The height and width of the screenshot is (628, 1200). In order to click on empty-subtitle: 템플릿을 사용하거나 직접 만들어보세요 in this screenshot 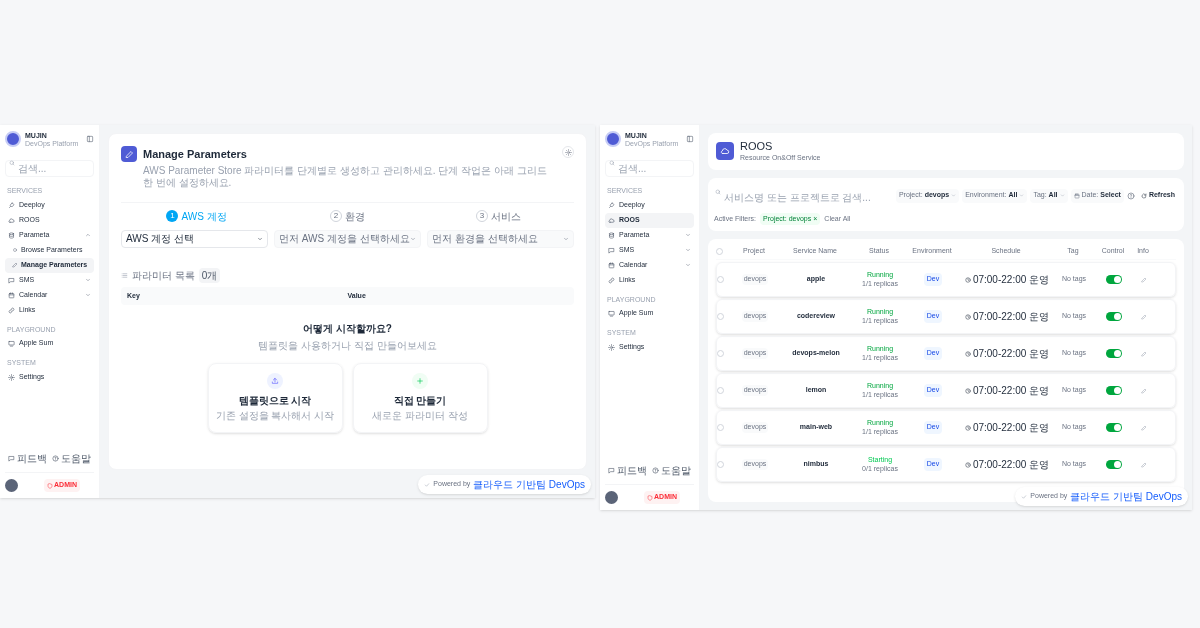, I will do `click(347, 346)`.